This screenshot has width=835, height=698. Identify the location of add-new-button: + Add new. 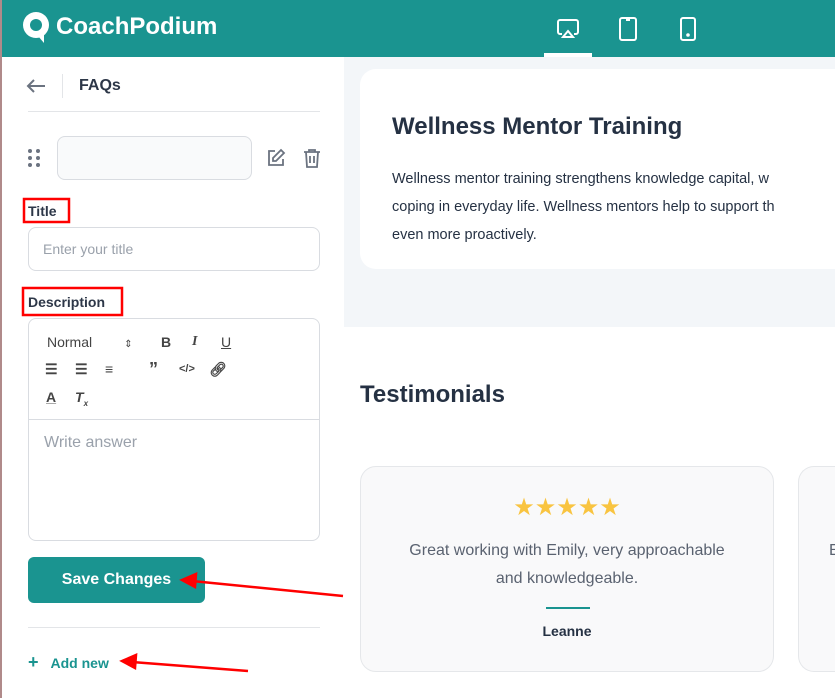
(68, 662).